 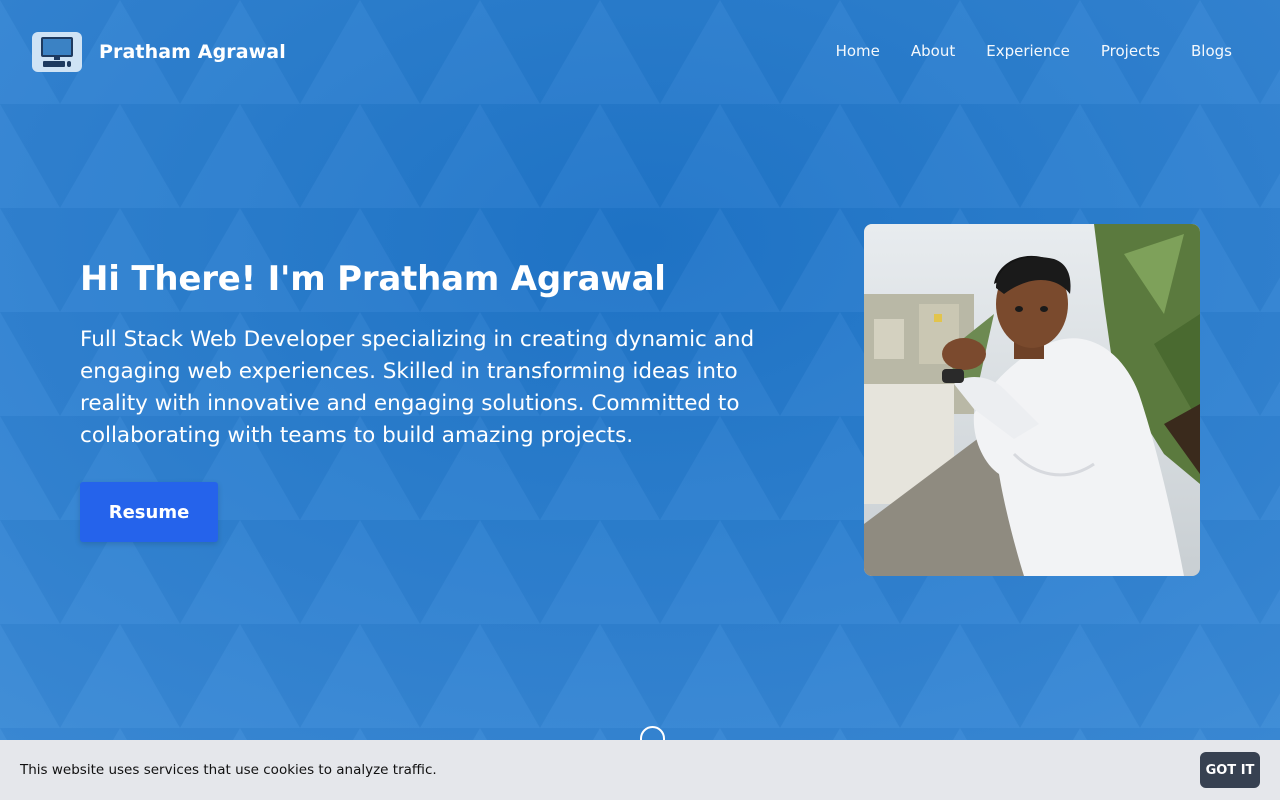 What do you see at coordinates (1230, 770) in the screenshot?
I see `cookie-accept-button: GOT IT` at bounding box center [1230, 770].